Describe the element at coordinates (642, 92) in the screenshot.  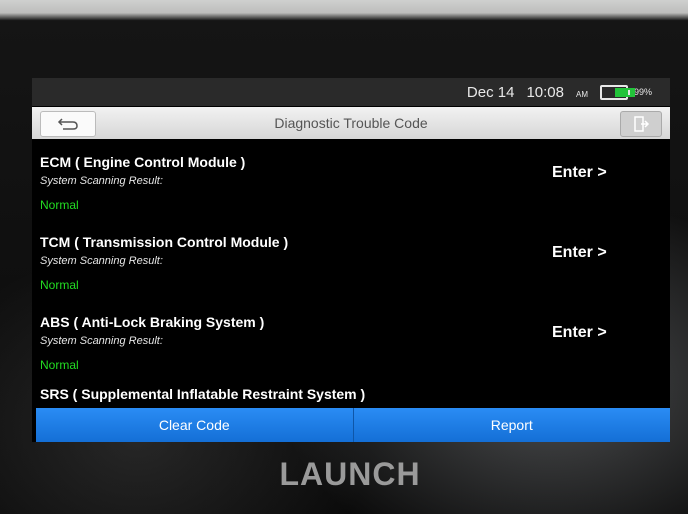
I see `battery-percent: 99%` at that location.